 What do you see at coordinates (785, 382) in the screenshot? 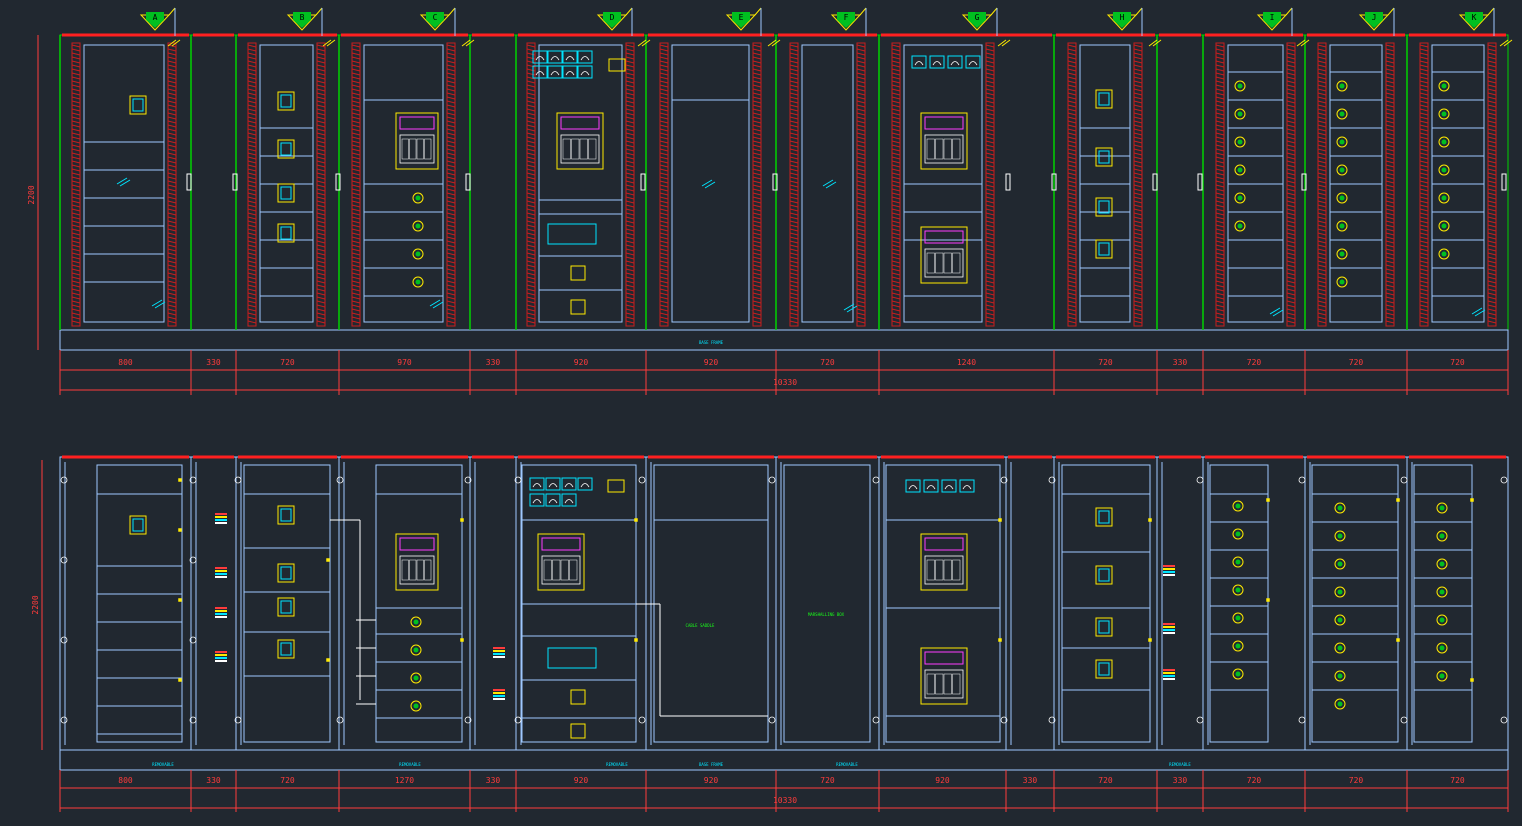
I see `front-total-width-dimension: 10330` at bounding box center [785, 382].